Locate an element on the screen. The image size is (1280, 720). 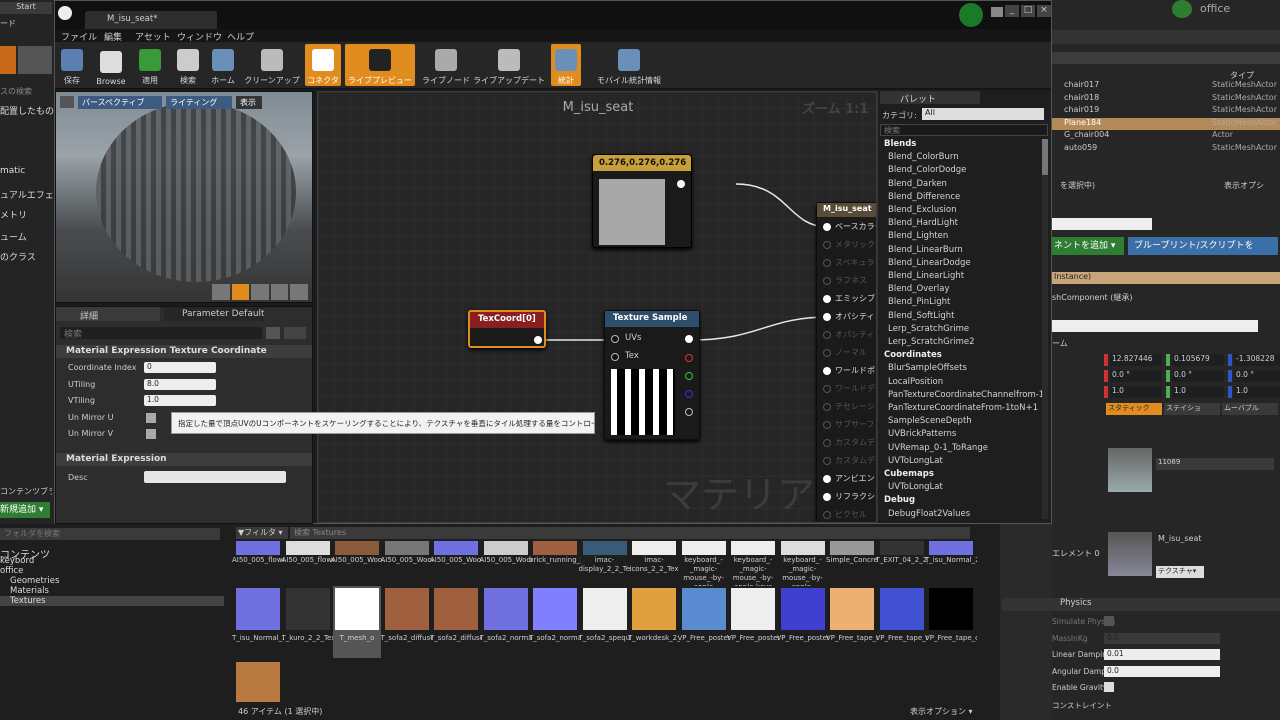
eye-icon is located at coordinates (295, 333).